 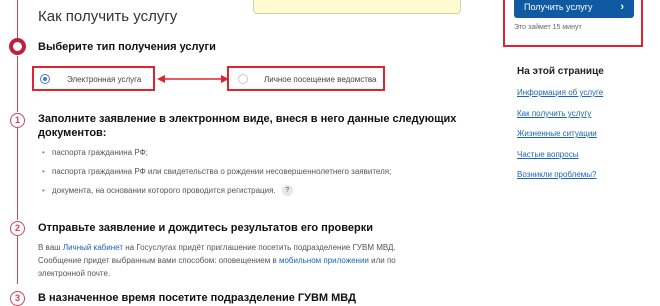 What do you see at coordinates (560, 92) in the screenshot?
I see `toc-link-info: Информация об услуге` at bounding box center [560, 92].